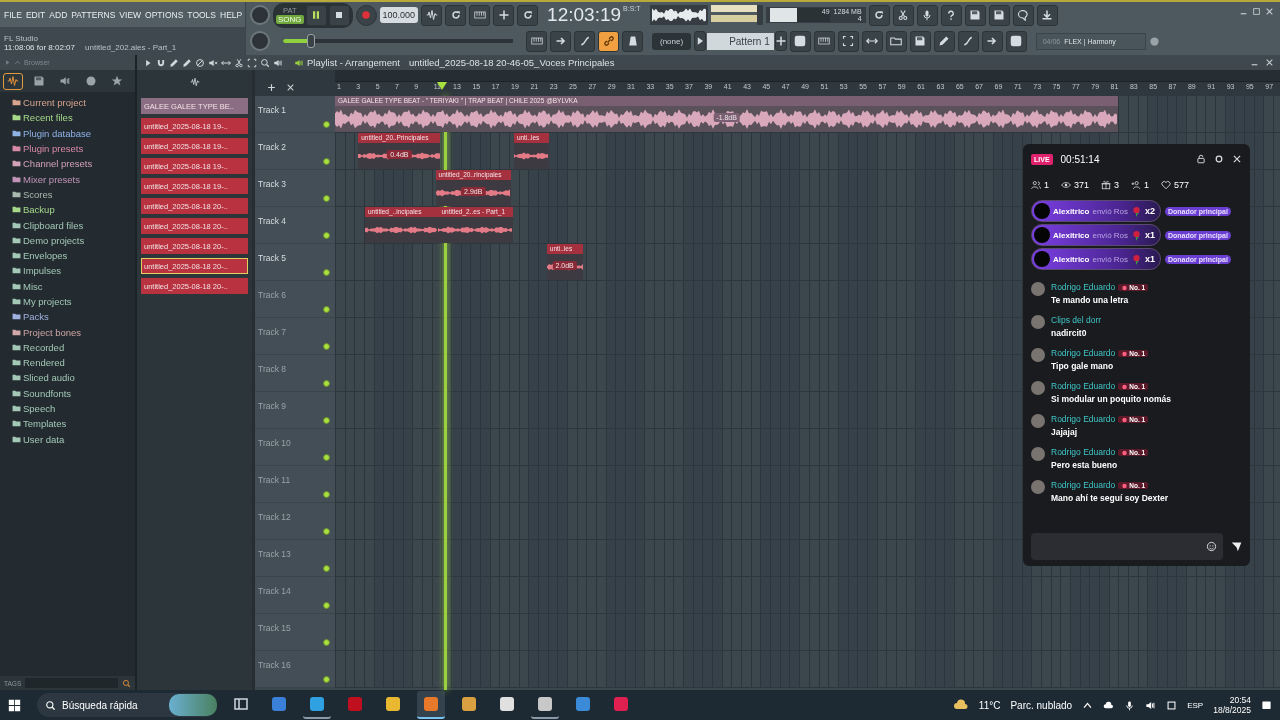 The image size is (1280, 720). What do you see at coordinates (43, 378) in the screenshot?
I see `browser-item: Sliced audio` at bounding box center [43, 378].